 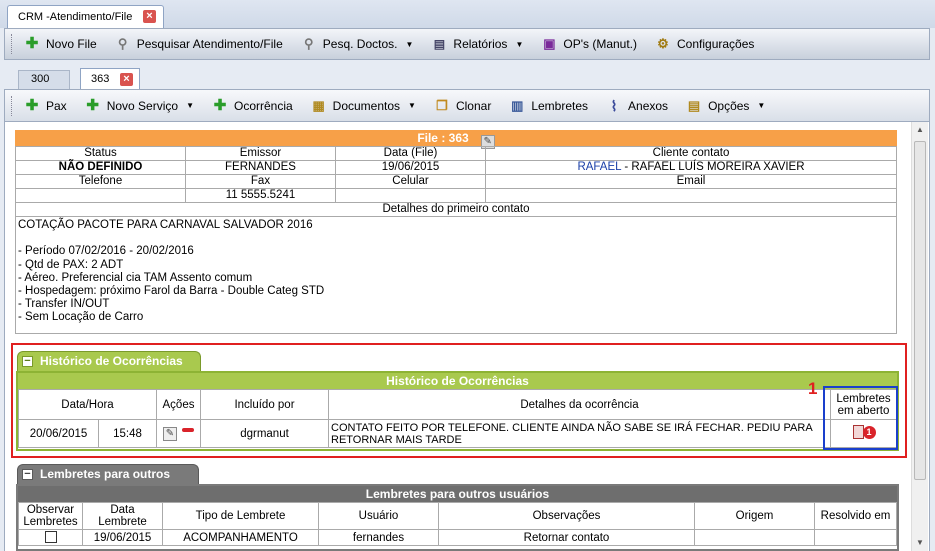 I want to click on user-value: fernandes, so click(x=378, y=537).